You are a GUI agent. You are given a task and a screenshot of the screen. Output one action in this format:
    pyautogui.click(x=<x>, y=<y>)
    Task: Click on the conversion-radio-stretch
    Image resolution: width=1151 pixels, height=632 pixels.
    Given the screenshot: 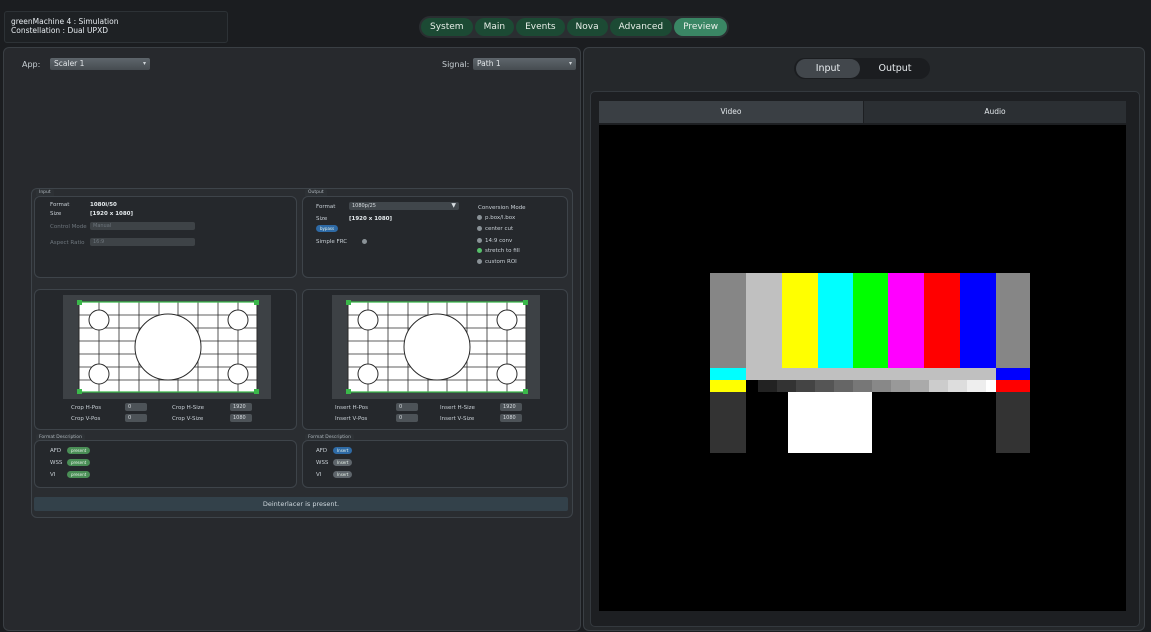 What is the action you would take?
    pyautogui.click(x=479, y=250)
    